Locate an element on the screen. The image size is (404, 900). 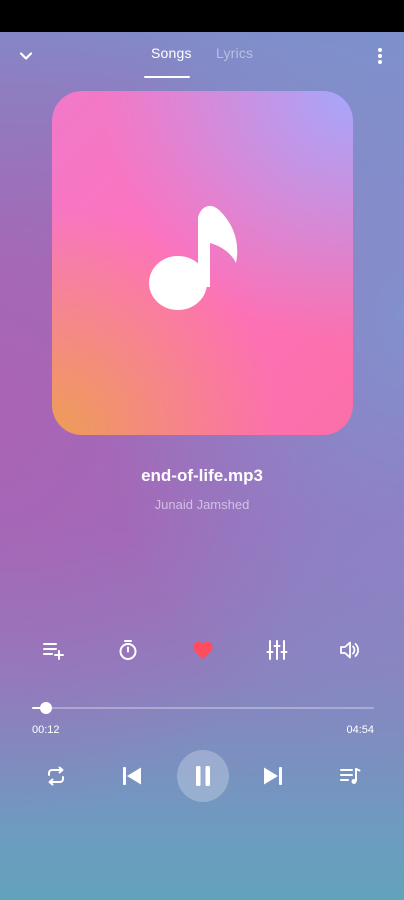
elapsed-time: 00:12 is located at coordinates (46, 730).